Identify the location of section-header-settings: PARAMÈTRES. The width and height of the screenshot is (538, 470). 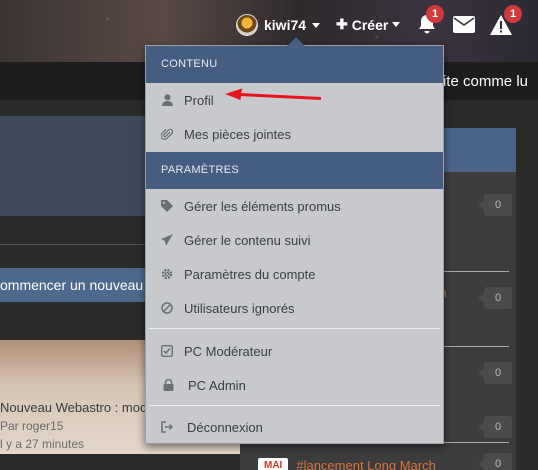
(294, 170).